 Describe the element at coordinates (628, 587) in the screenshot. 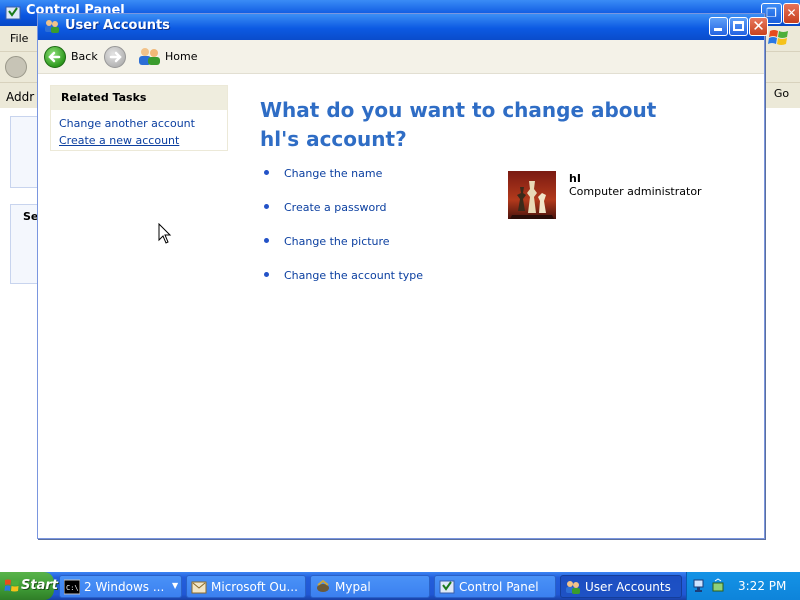

I see `taskbar-button-label: User Accounts` at that location.